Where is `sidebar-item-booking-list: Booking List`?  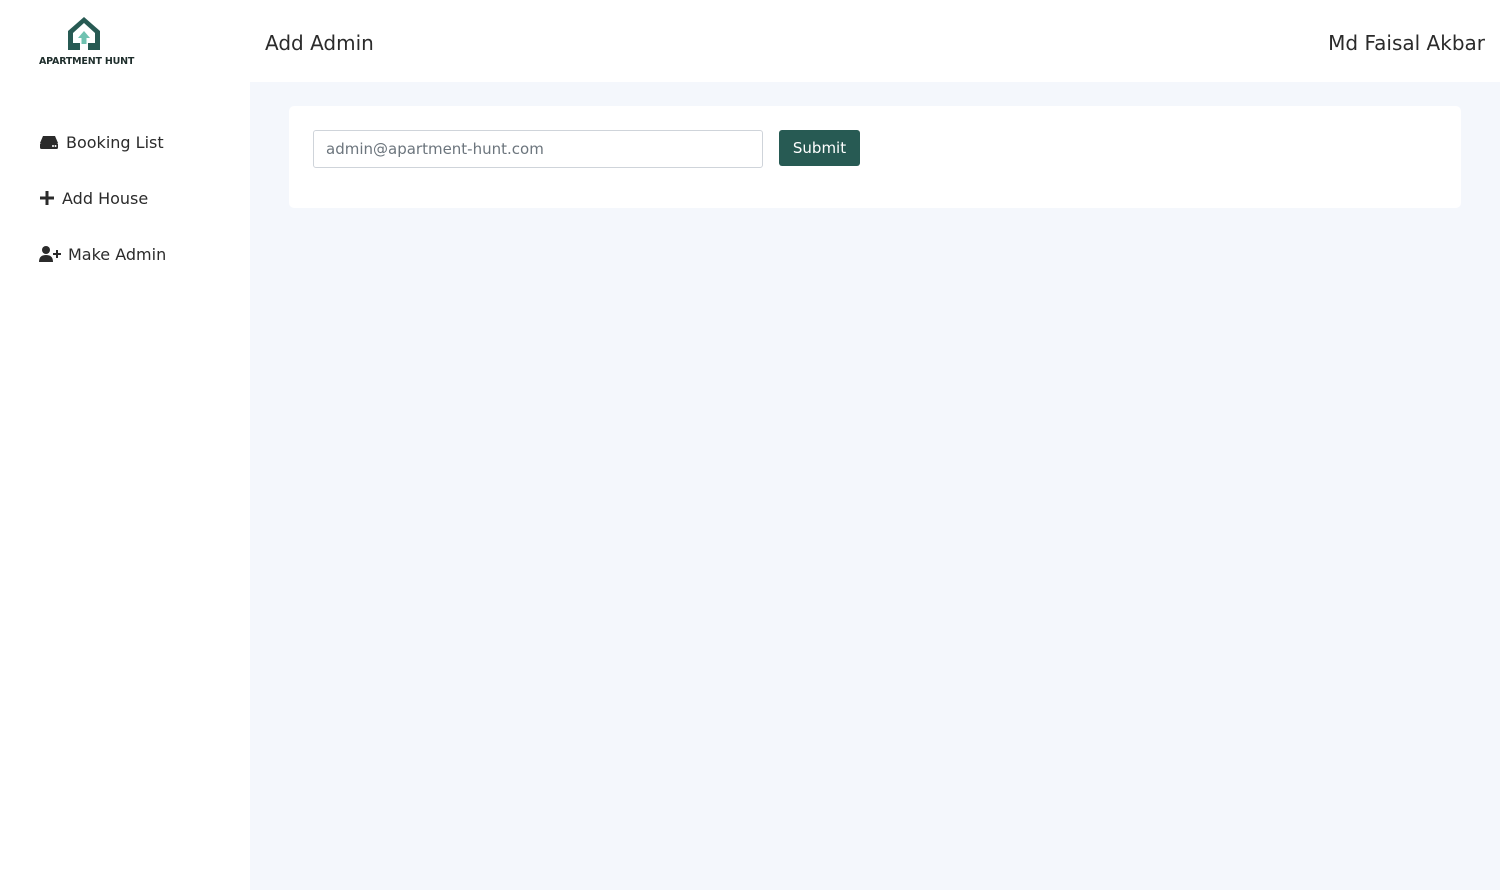 sidebar-item-booking-list: Booking List is located at coordinates (102, 142).